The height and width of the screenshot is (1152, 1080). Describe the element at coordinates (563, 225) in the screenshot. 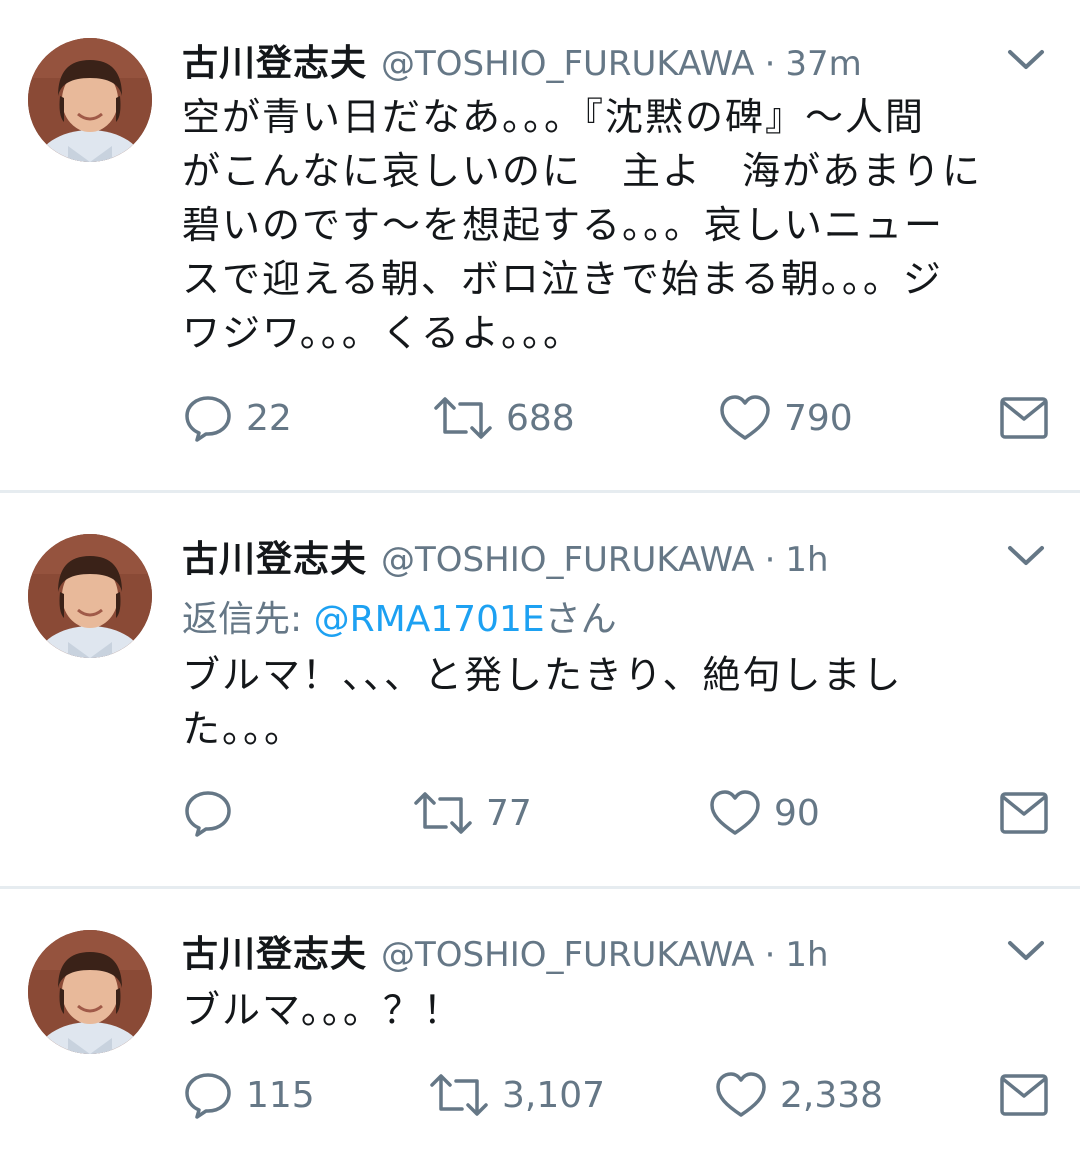

I see `tweet-text-line: 碧いのです〜を想起する。。。哀しいニュー` at that location.